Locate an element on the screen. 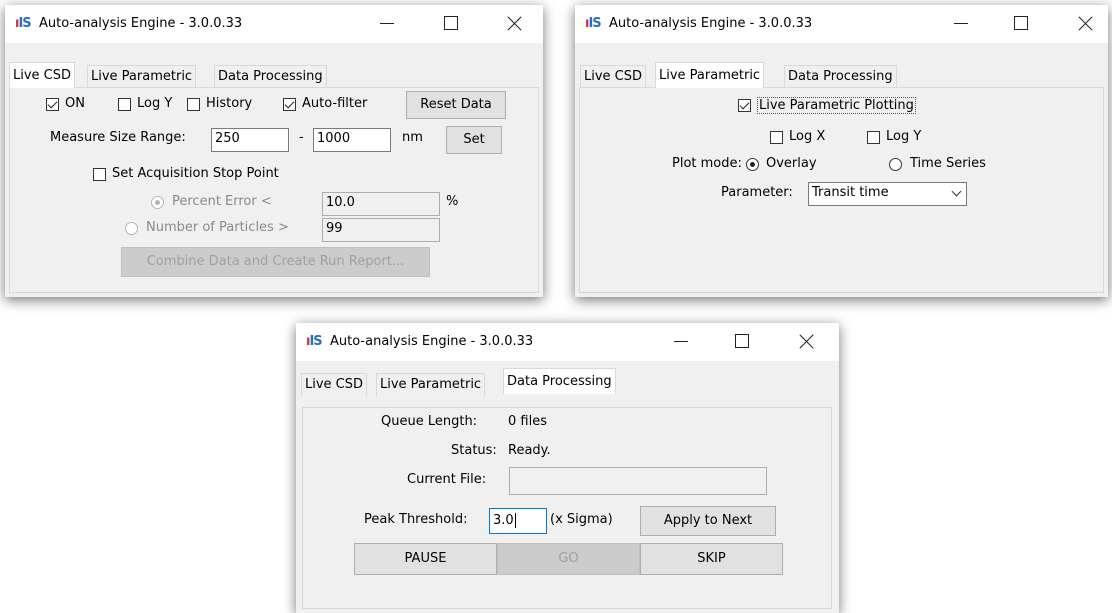 The width and height of the screenshot is (1112, 613). live-plotting-checkbox is located at coordinates (744, 105).